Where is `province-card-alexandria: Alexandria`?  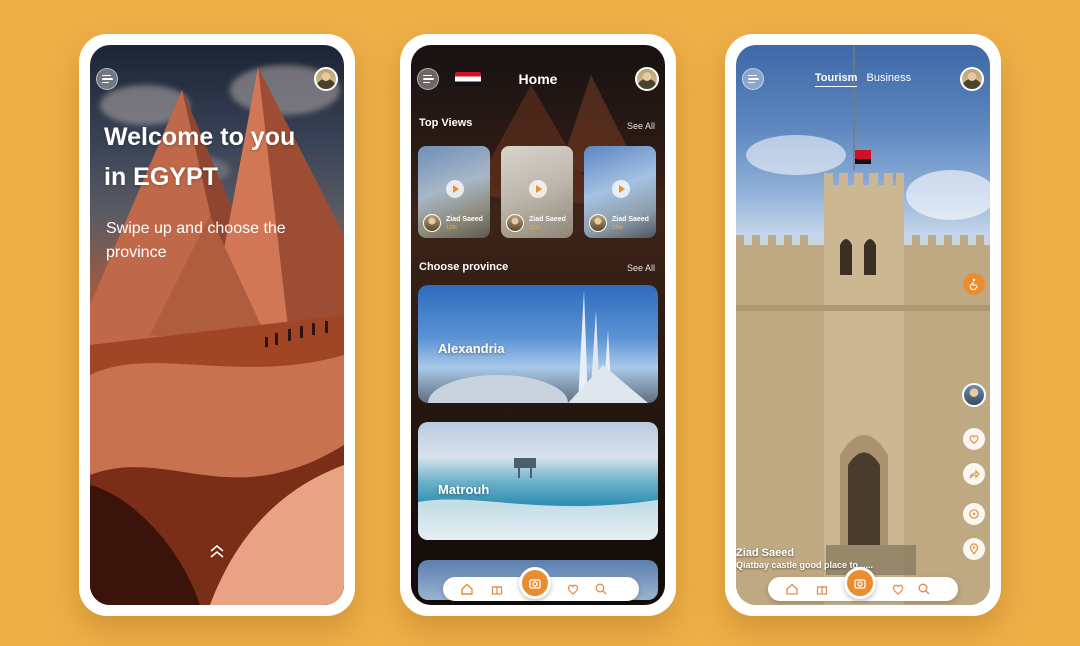
province-card-alexandria: Alexandria is located at coordinates (538, 344).